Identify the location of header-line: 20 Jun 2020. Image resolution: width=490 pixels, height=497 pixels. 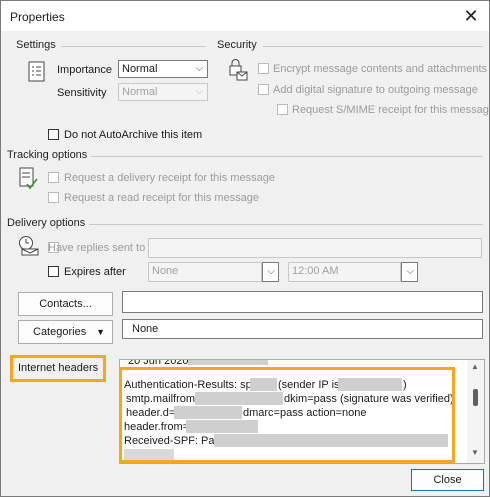
(158, 363).